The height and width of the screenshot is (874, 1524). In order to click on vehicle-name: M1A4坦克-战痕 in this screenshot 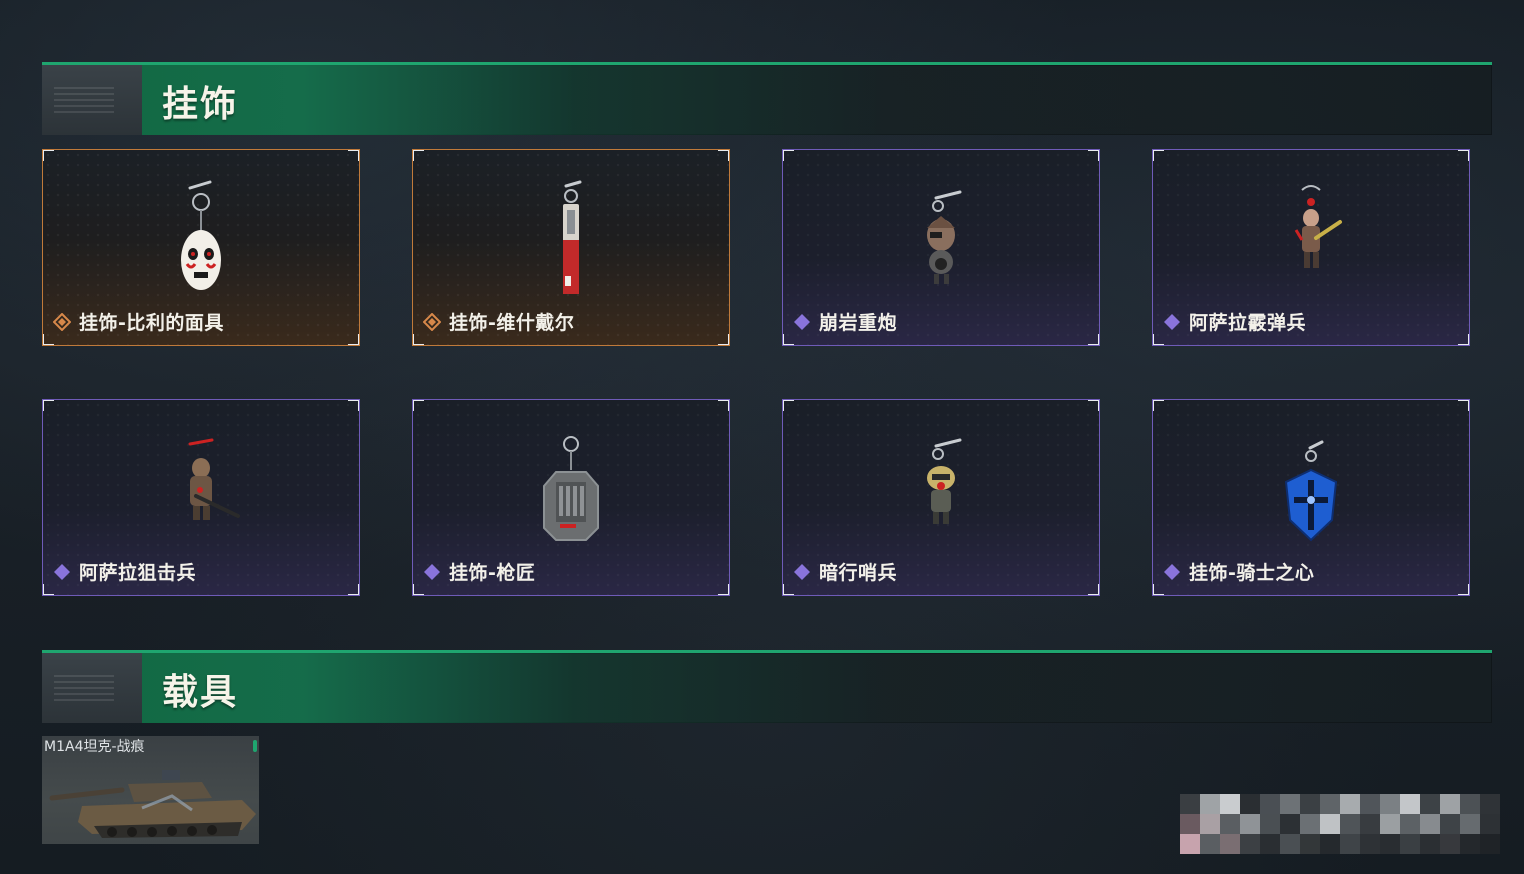, I will do `click(94, 747)`.